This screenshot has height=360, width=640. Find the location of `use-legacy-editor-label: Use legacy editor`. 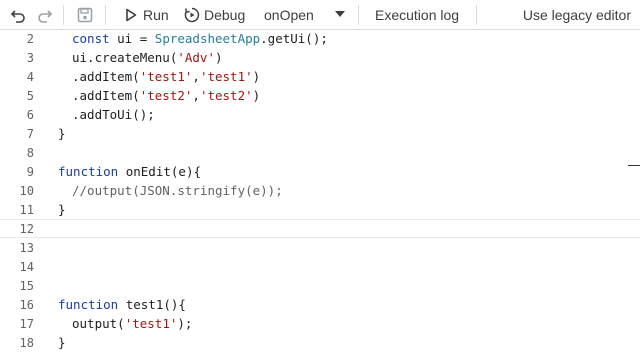

use-legacy-editor-label: Use legacy editor is located at coordinates (576, 15).